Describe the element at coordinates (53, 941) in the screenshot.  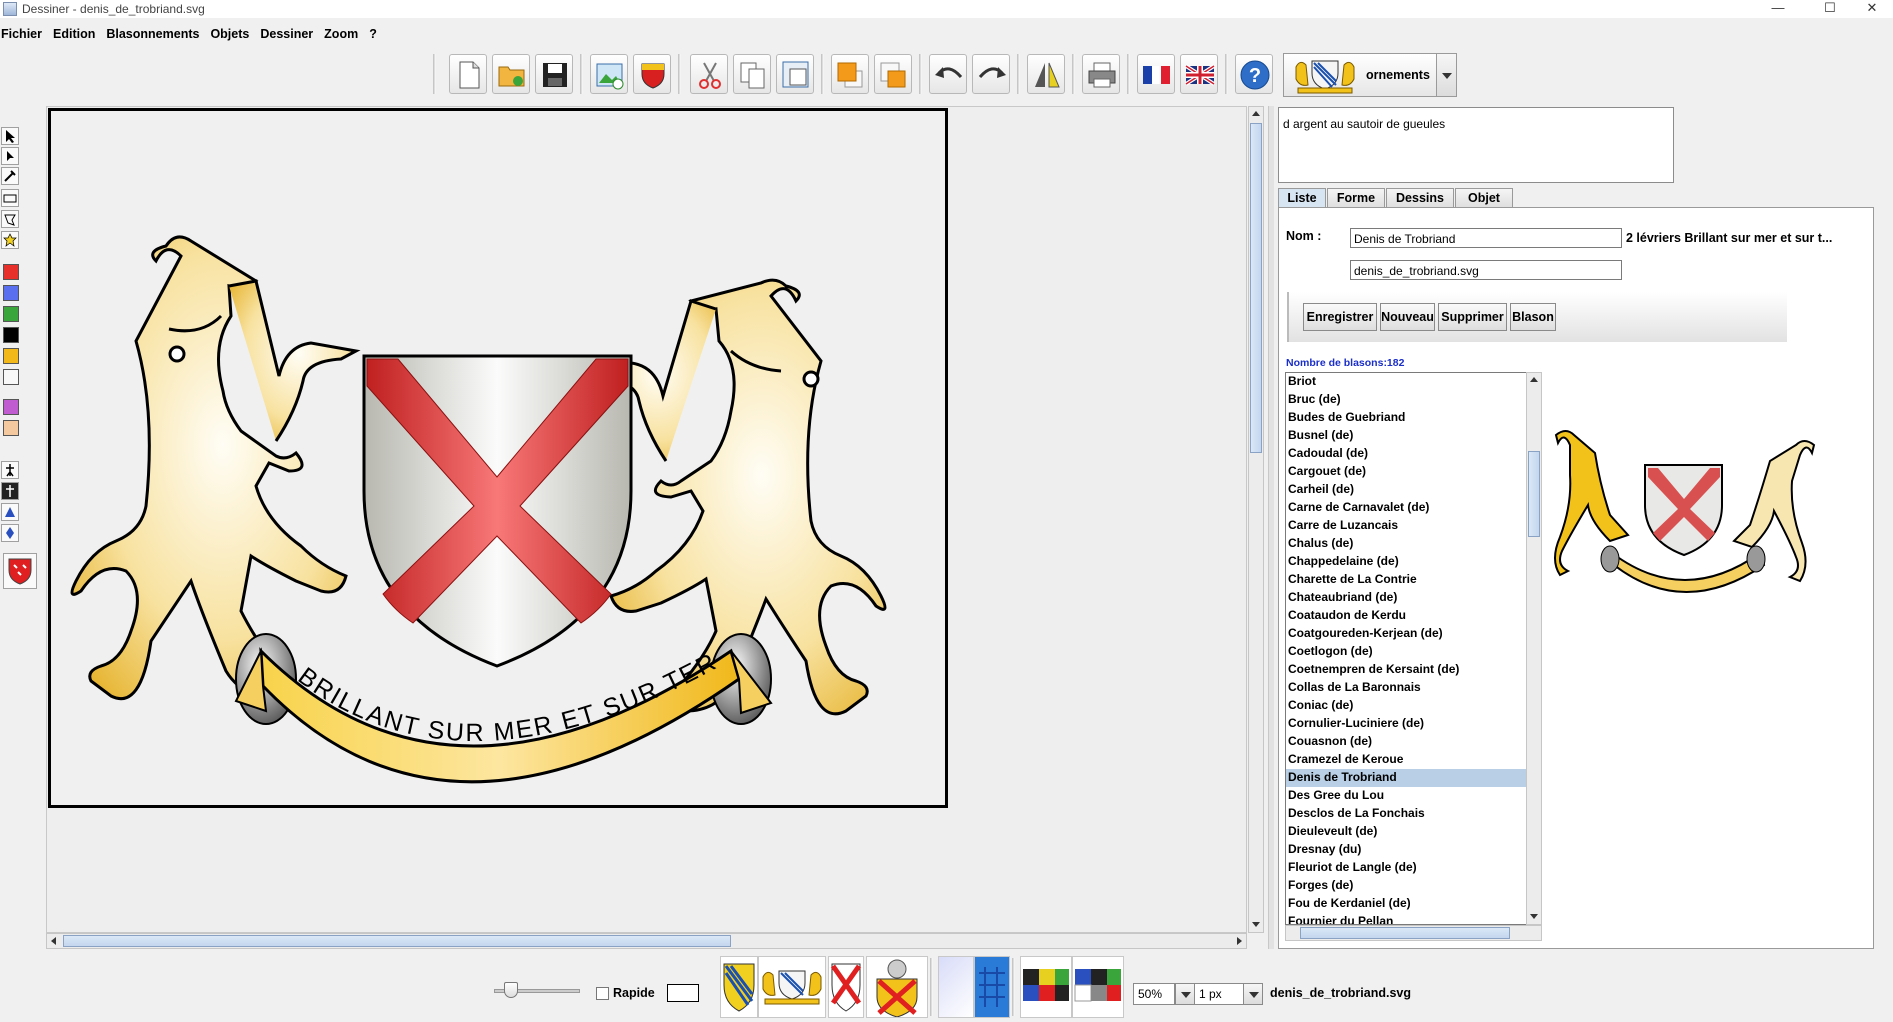
I see `scroll-left-arrow` at that location.